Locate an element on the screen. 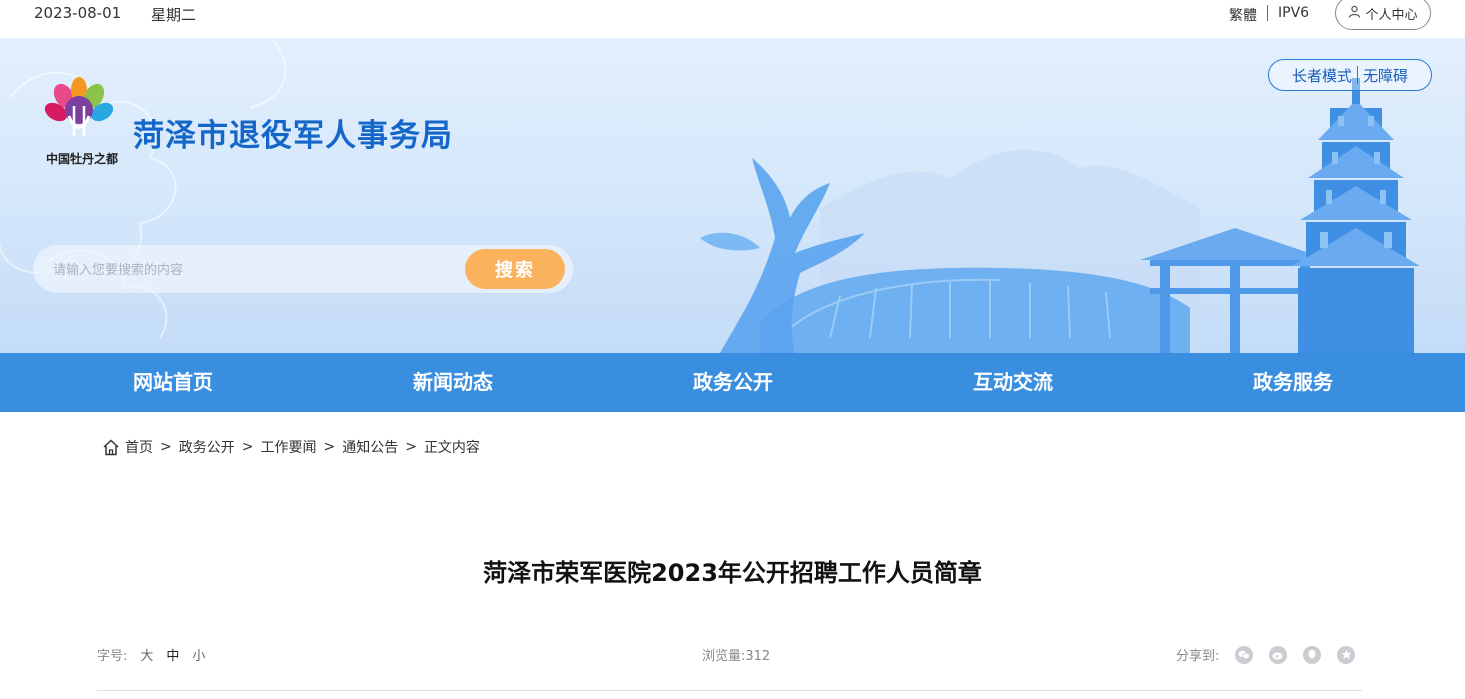  font-size-control: 字号: 大 中 小 is located at coordinates (151, 654).